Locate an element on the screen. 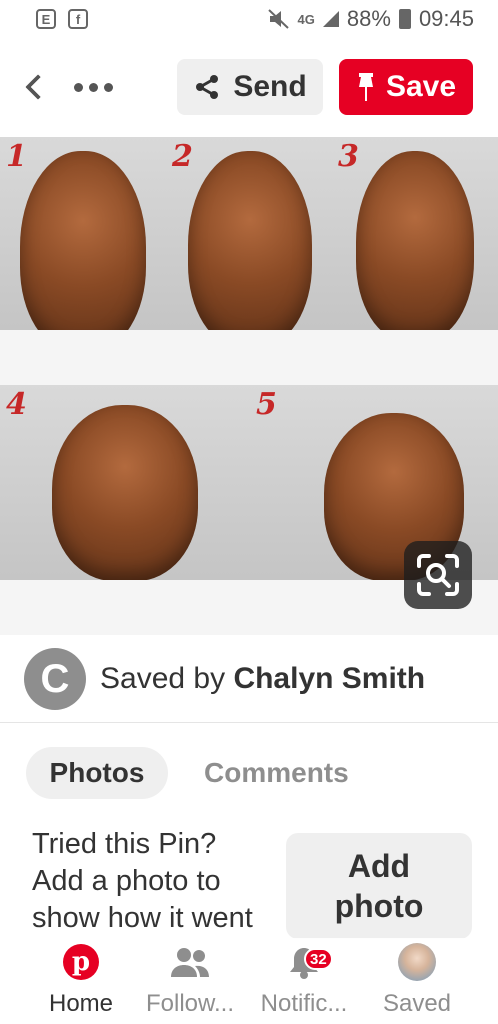 Image resolution: width=498 pixels, height=1024 pixels. pin-toolbar: Send Save is located at coordinates (249, 87).